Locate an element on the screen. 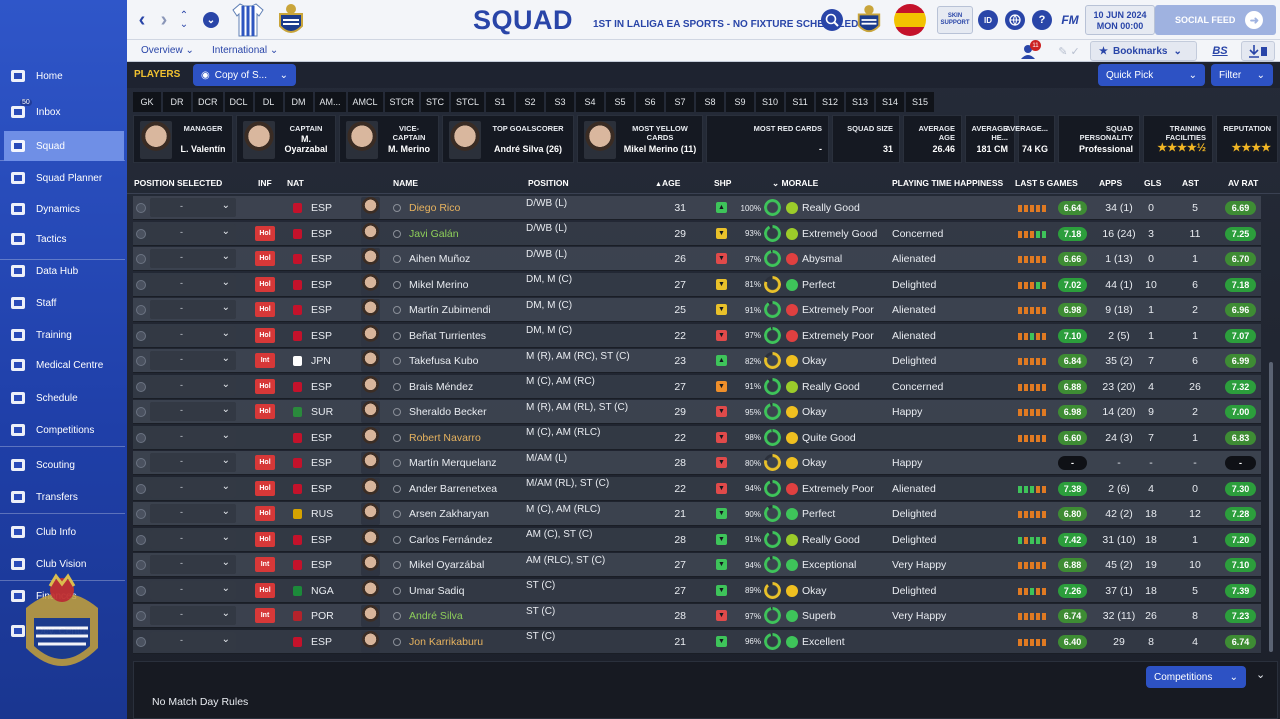  sidebar-item-dynamics: Dynamics is located at coordinates (63, 209).